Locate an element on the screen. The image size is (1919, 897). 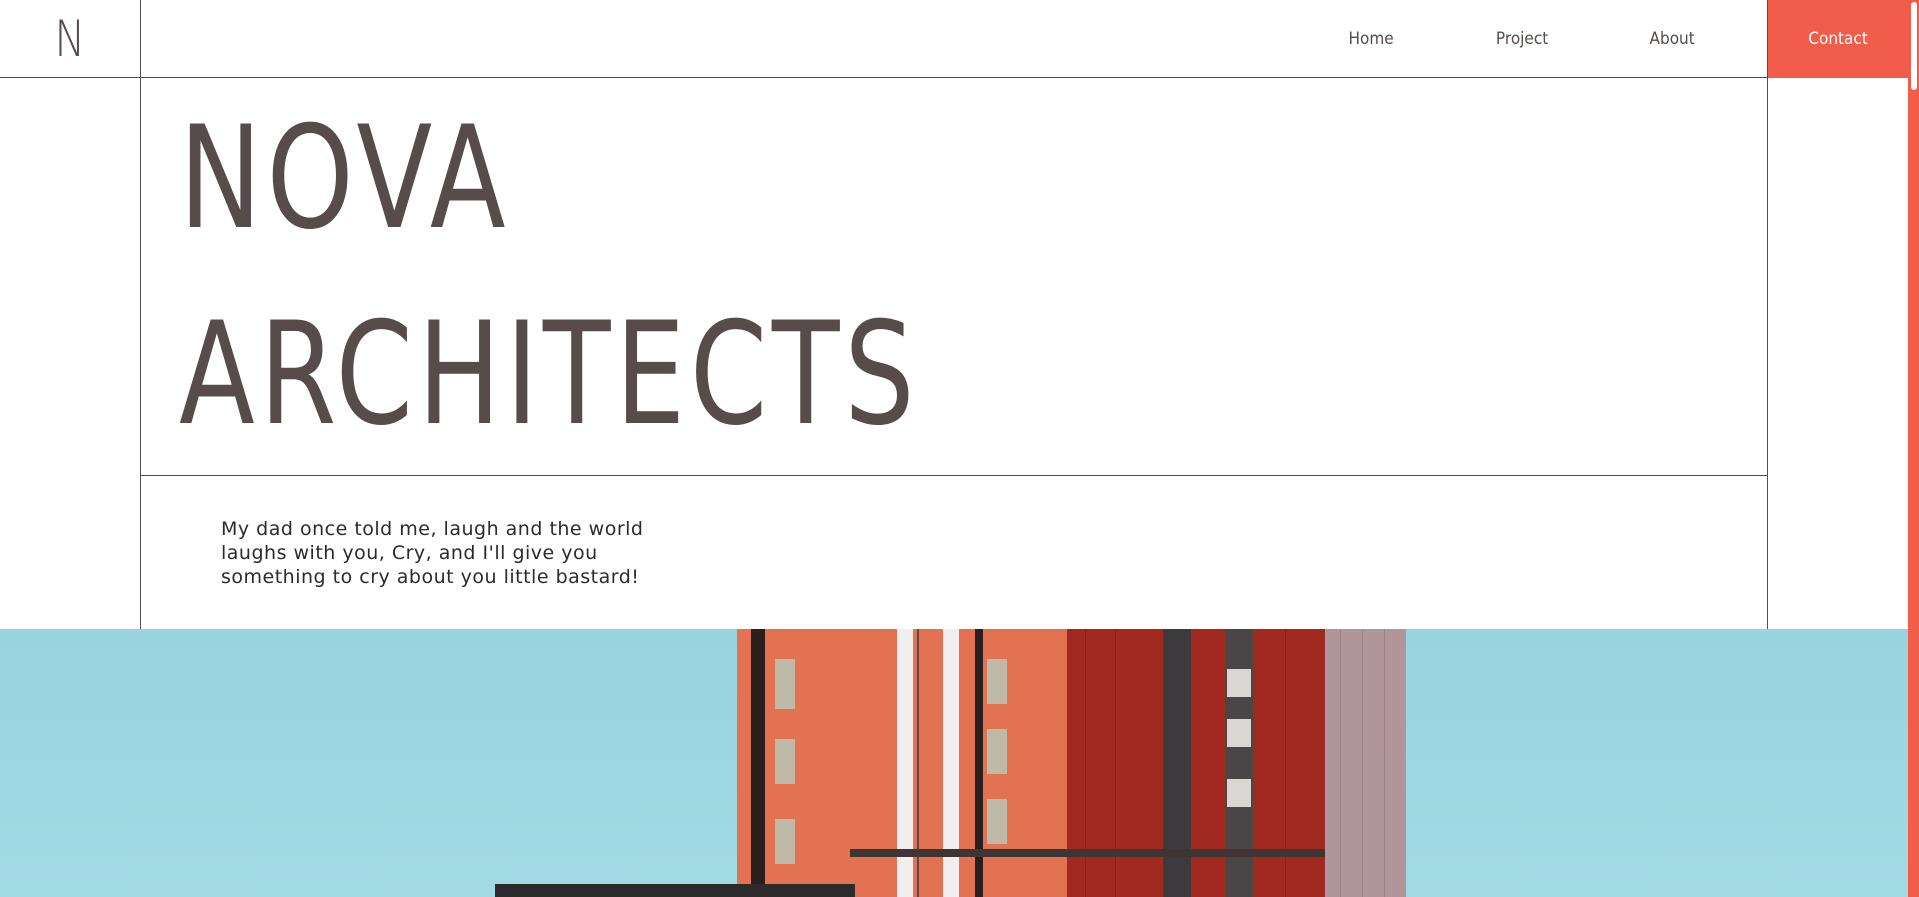
grid-line-right is located at coordinates (1767, 353).